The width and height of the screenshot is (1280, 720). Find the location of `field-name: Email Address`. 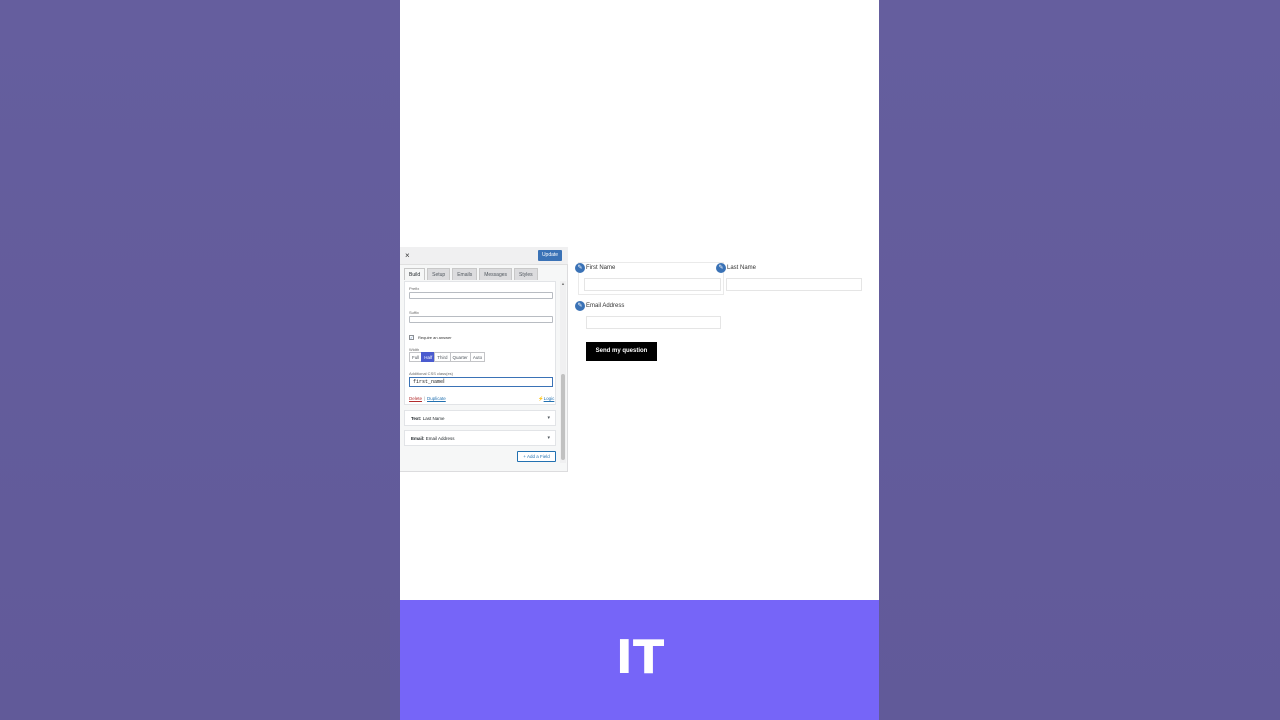

field-name: Email Address is located at coordinates (440, 438).